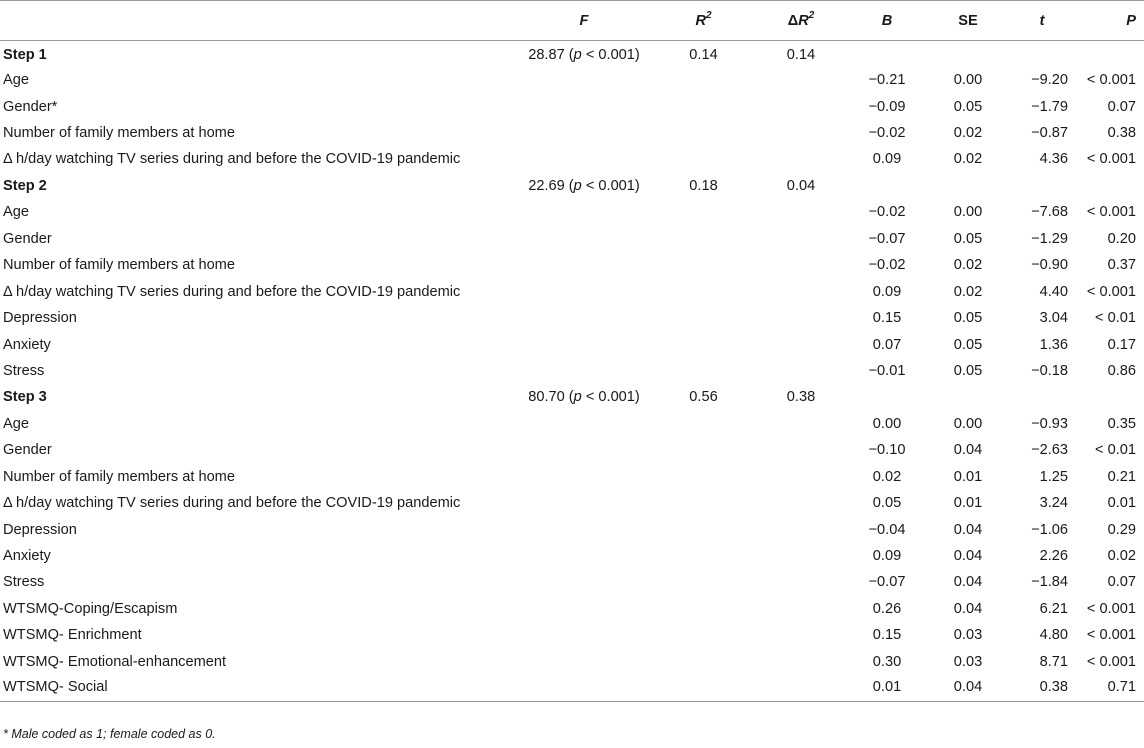 The image size is (1144, 748). What do you see at coordinates (887, 186) in the screenshot?
I see `b-value` at bounding box center [887, 186].